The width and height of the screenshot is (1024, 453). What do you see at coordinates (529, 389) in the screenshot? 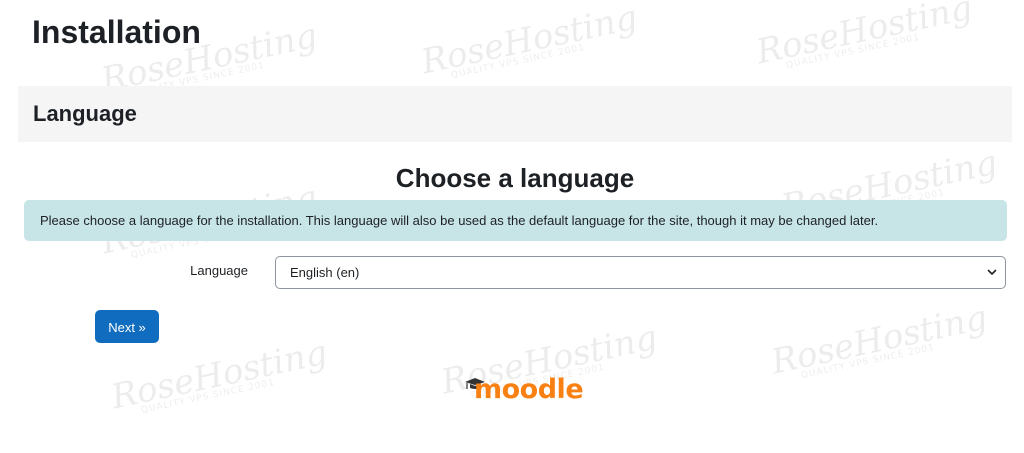
I see `moodle-logo-text: moodle` at bounding box center [529, 389].